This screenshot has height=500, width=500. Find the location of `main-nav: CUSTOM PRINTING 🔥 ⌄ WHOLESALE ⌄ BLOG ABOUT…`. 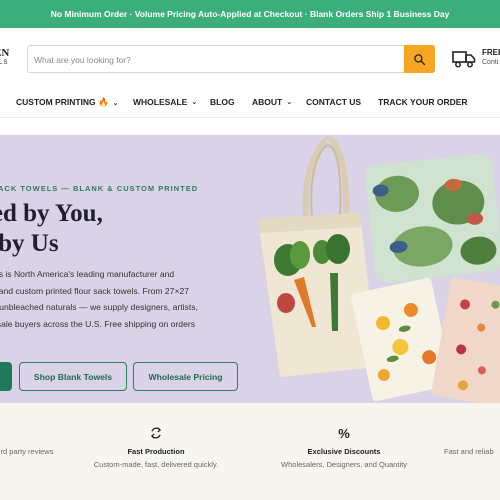

main-nav: CUSTOM PRINTING 🔥 ⌄ WHOLESALE ⌄ BLOG ABOUT… is located at coordinates (250, 104).